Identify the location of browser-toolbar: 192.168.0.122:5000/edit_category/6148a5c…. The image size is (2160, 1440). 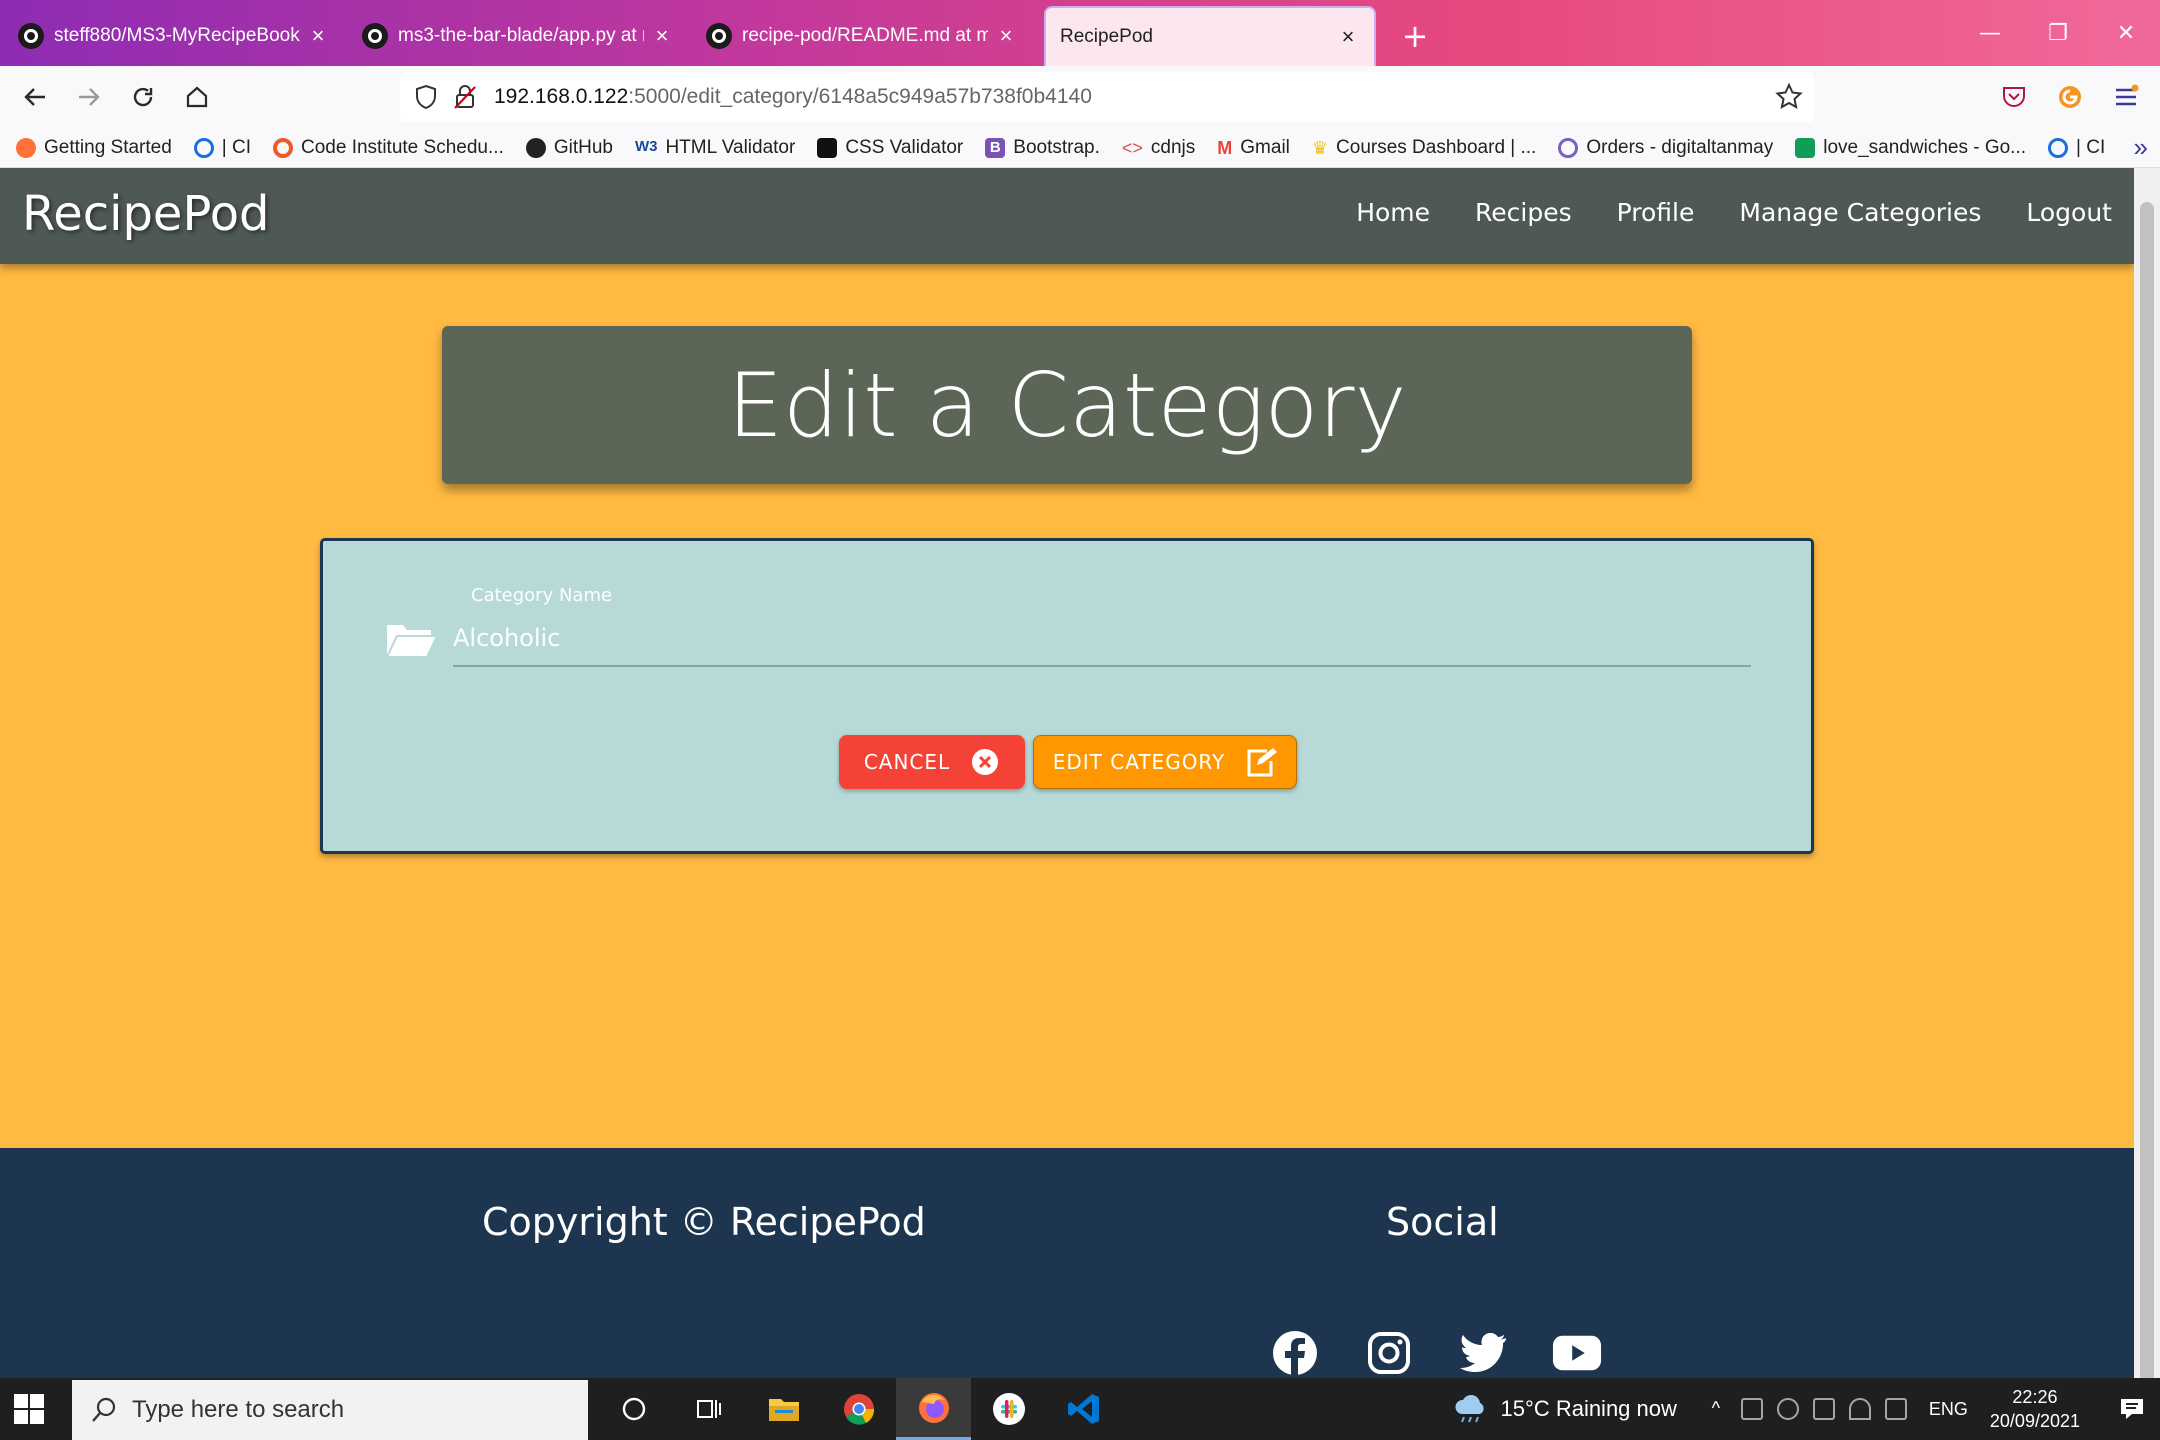
(1080, 97).